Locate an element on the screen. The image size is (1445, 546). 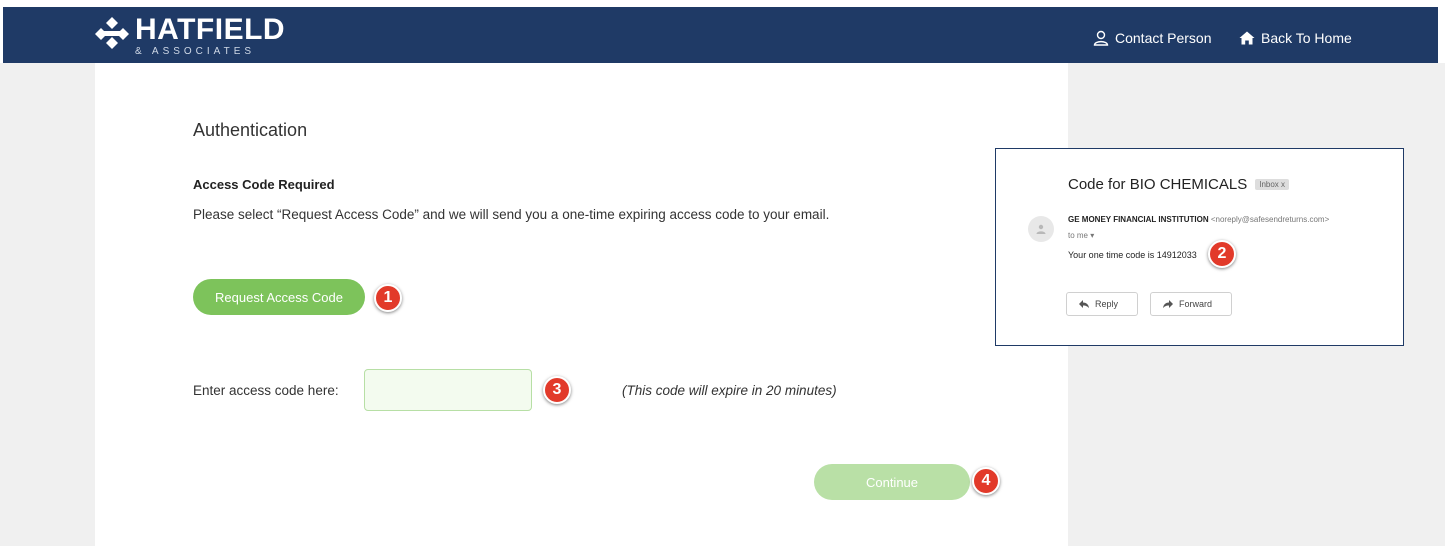
home-icon is located at coordinates (1247, 38).